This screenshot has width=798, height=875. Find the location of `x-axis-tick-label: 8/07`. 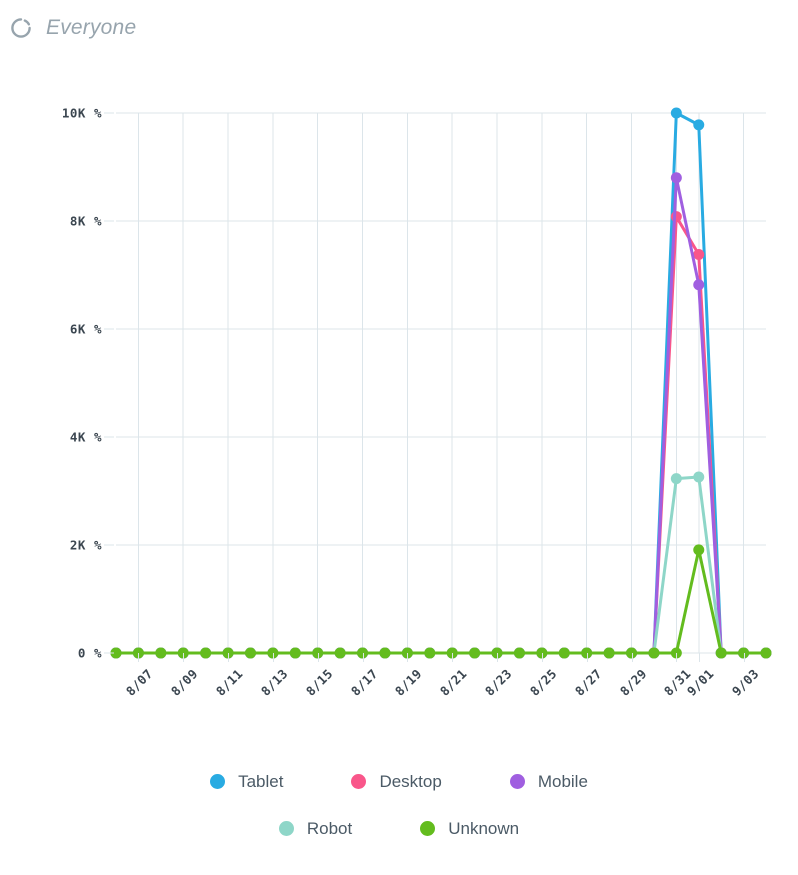

x-axis-tick-label: 8/07 is located at coordinates (140, 682).